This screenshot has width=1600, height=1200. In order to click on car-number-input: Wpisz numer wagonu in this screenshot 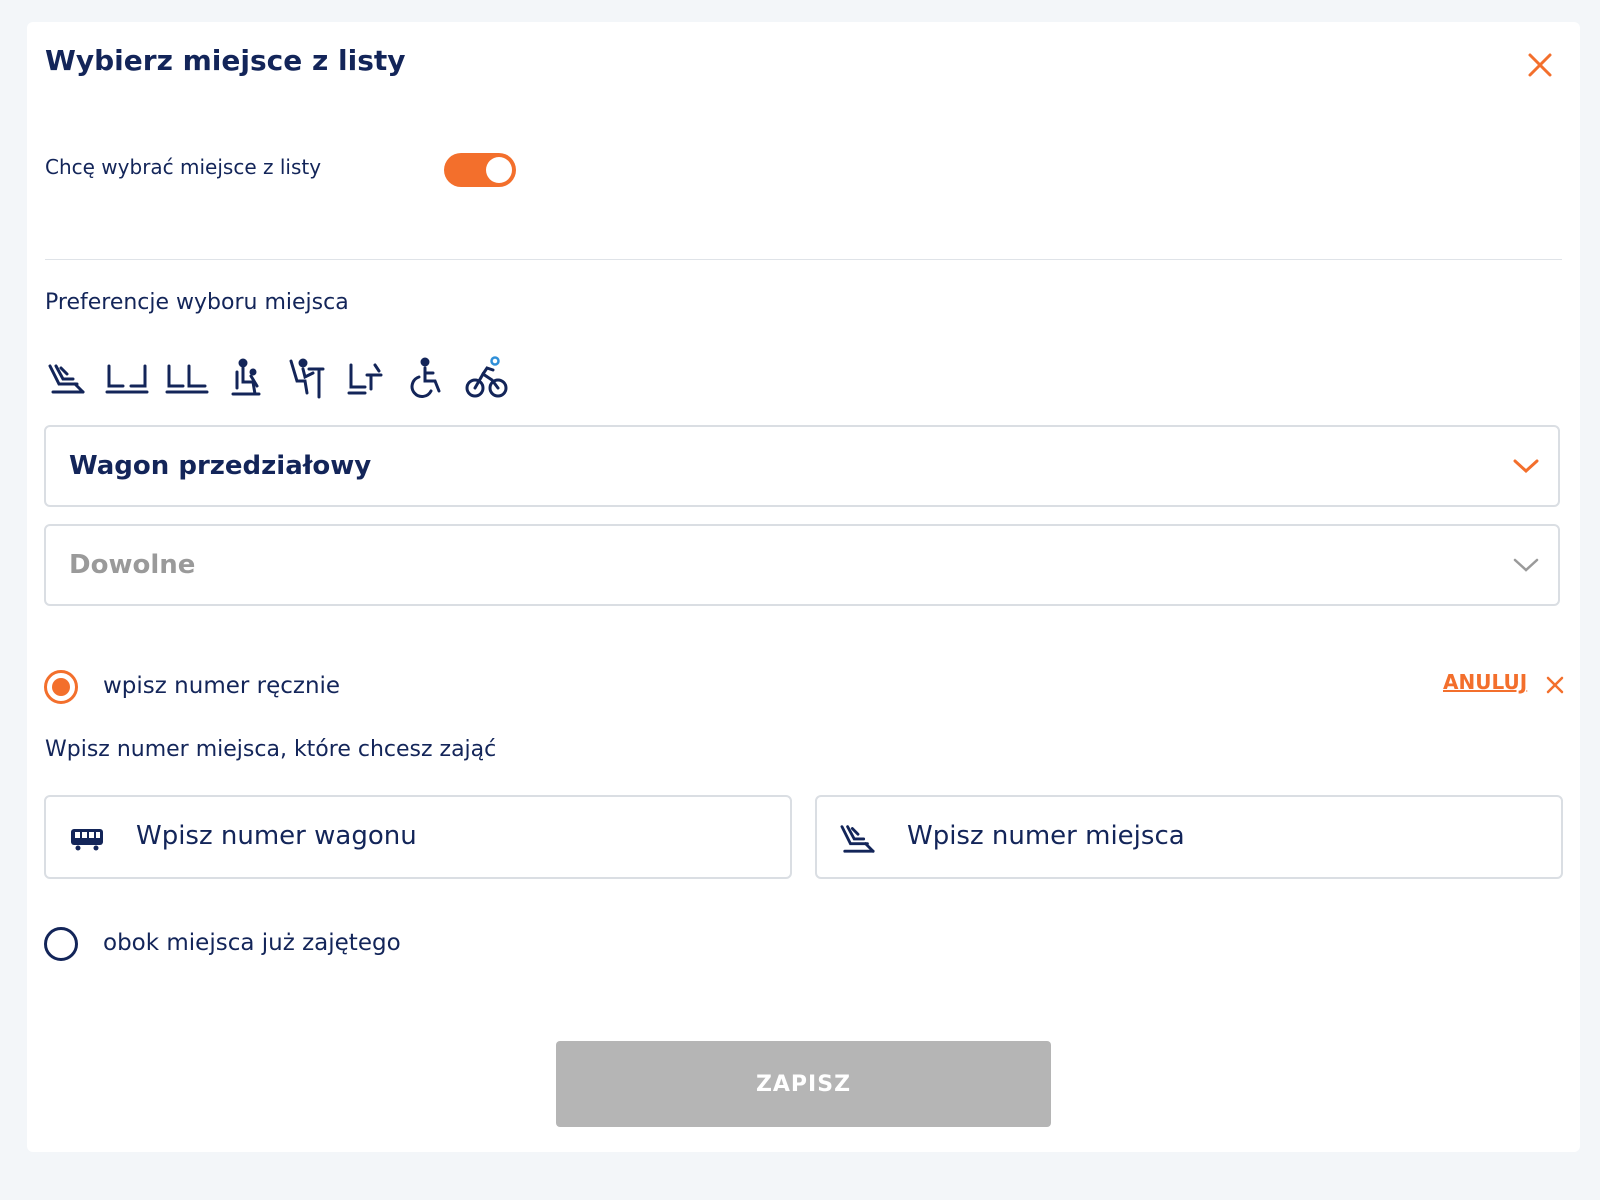, I will do `click(418, 837)`.